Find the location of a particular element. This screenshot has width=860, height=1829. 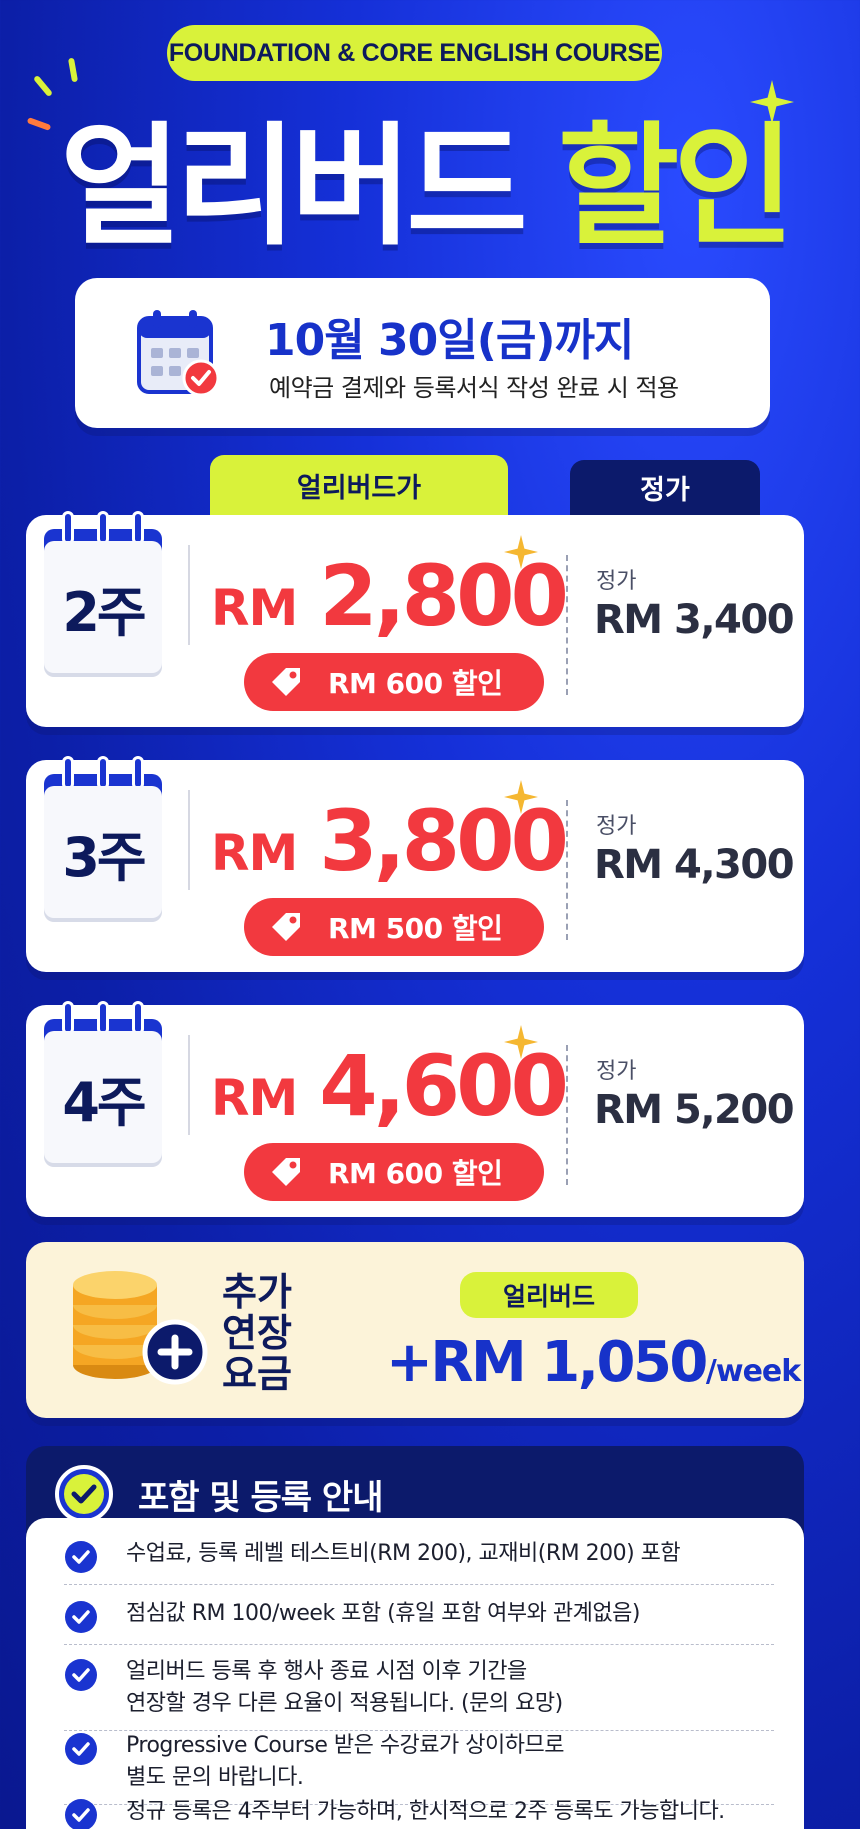

week-calendar-badge: 4주 is located at coordinates (103, 1086).